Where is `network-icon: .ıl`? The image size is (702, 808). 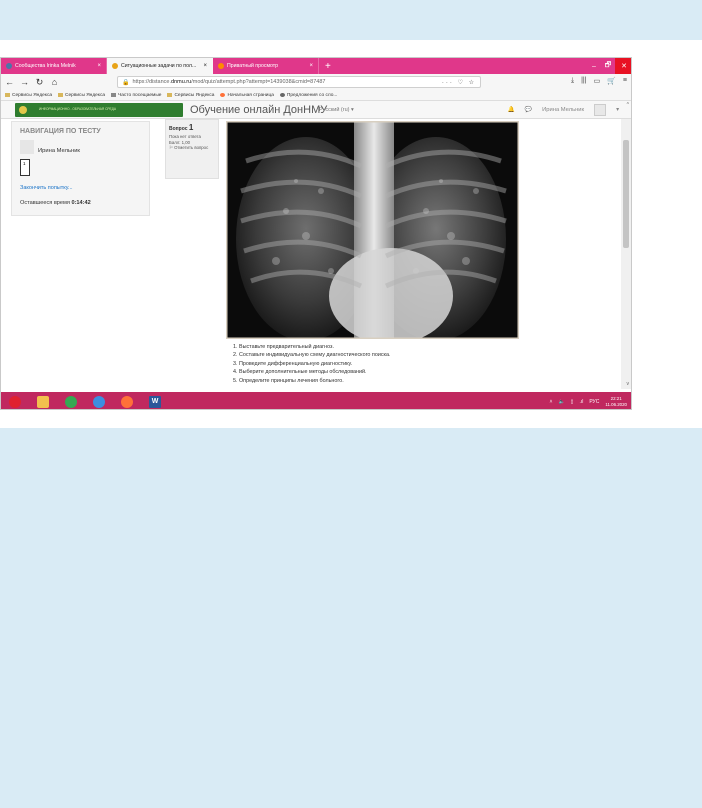
network-icon: .ıl is located at coordinates (581, 402).